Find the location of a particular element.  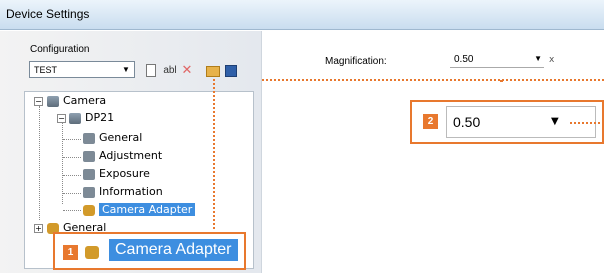

rename-icon: abl is located at coordinates (170, 71).